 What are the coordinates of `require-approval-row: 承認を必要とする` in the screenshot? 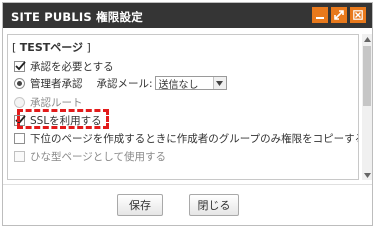 It's located at (64, 66).